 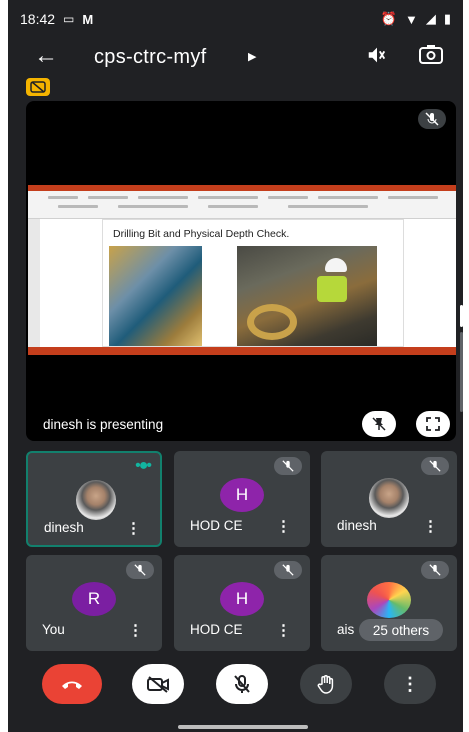 I want to click on mic-toggle-button, so click(x=242, y=684).